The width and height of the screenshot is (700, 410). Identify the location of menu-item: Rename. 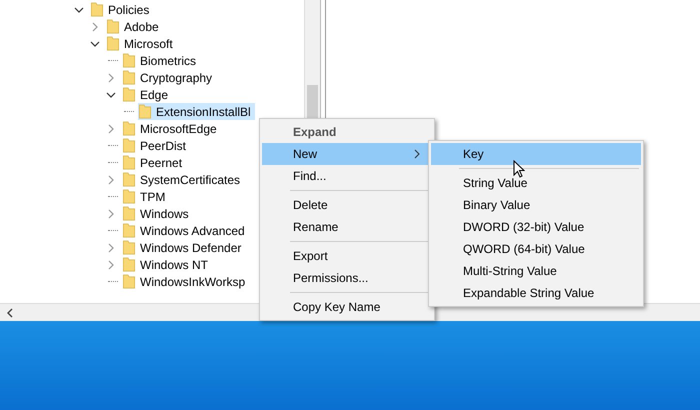
(347, 227).